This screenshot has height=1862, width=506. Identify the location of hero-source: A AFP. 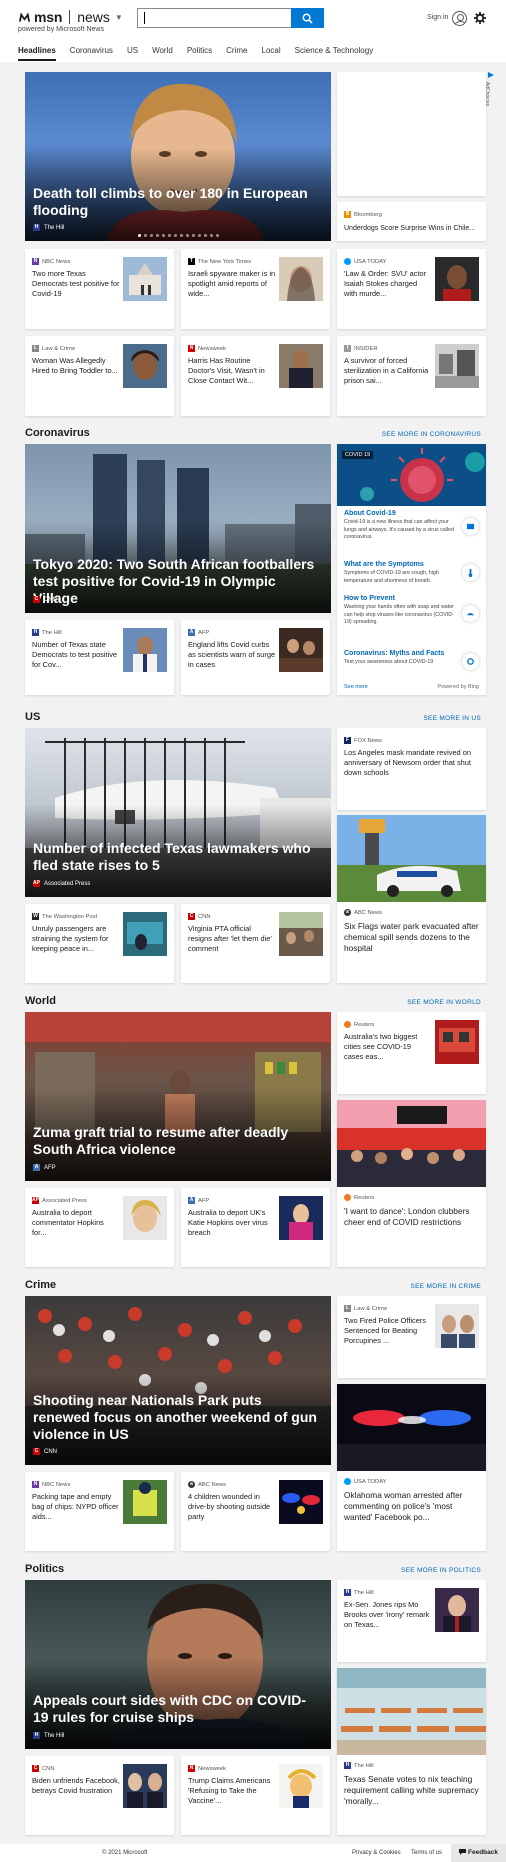
(44, 1167).